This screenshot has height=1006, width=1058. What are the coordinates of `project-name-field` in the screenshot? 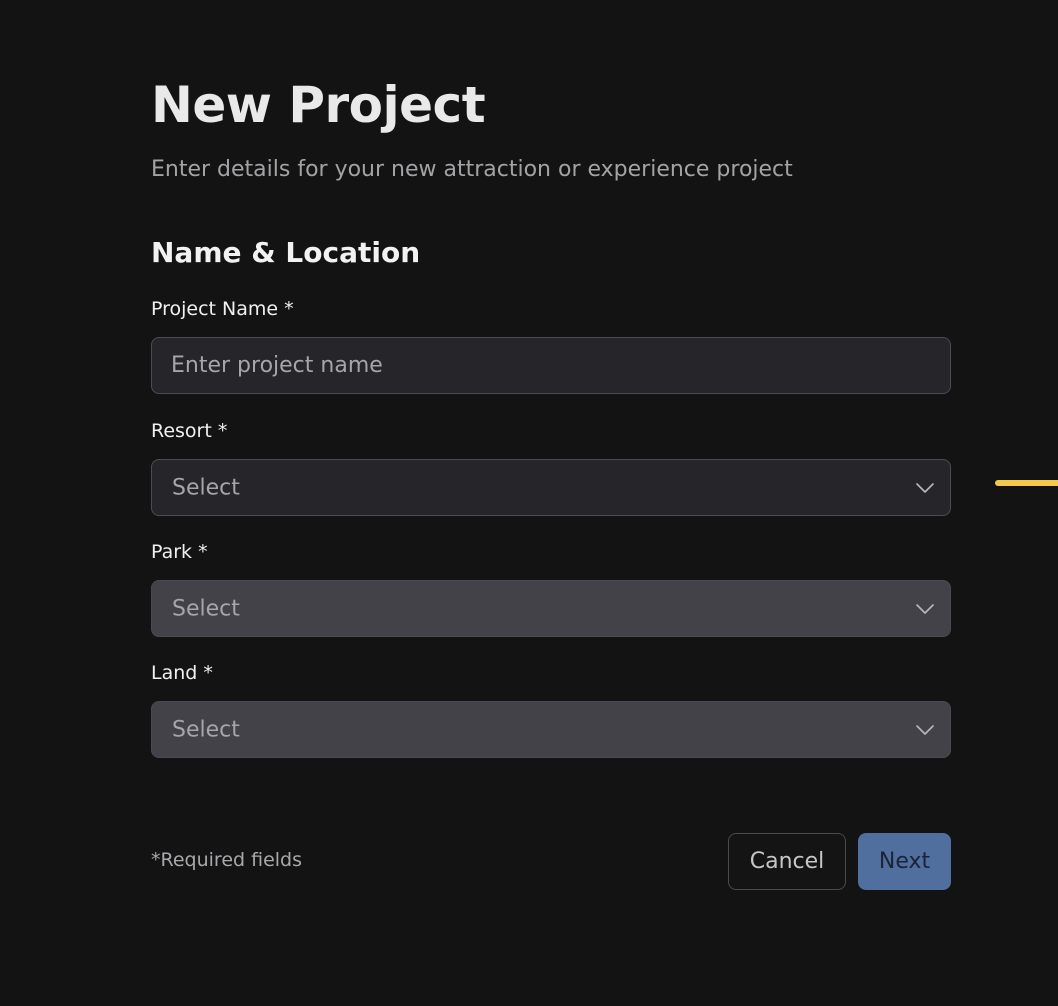 It's located at (551, 365).